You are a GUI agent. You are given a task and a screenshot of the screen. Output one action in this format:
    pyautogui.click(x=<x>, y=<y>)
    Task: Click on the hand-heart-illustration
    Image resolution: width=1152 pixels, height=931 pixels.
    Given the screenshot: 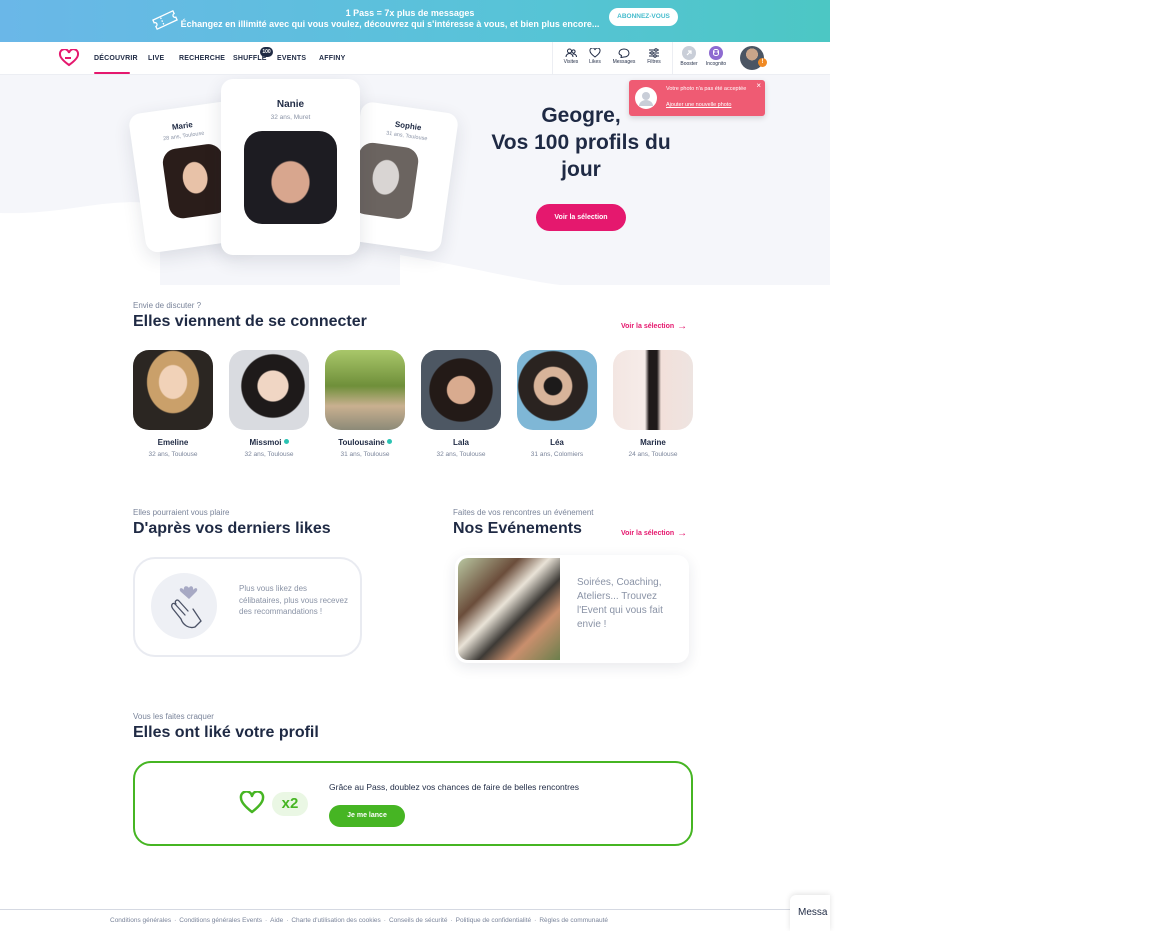 What is the action you would take?
    pyautogui.click(x=184, y=606)
    